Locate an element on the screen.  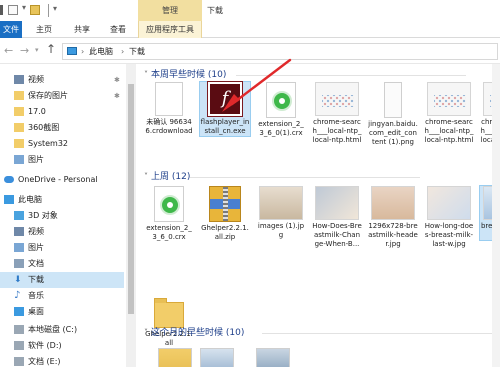
file-name: extension_2_3_6_0(1).crx is located at coordinates (281, 128).